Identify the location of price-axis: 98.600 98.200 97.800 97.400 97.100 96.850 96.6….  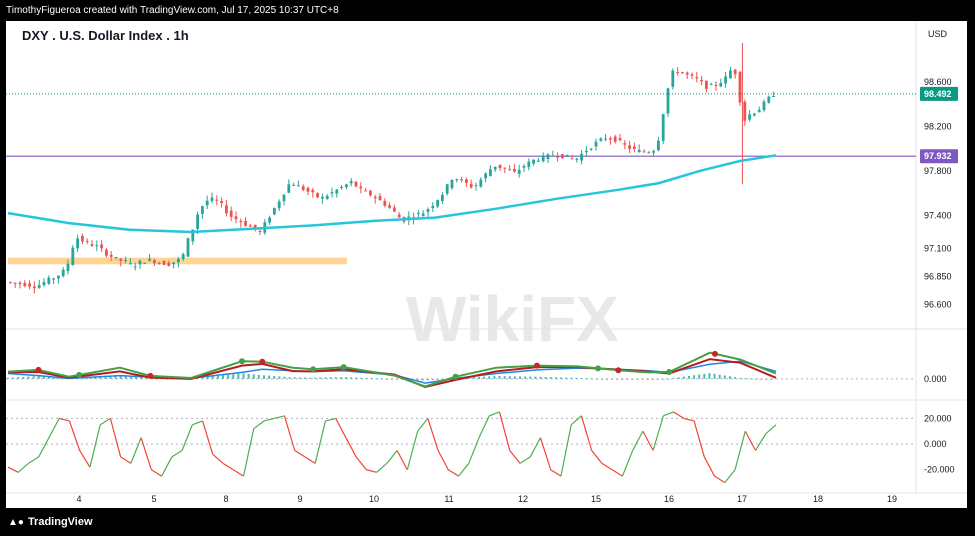
(939, 276).